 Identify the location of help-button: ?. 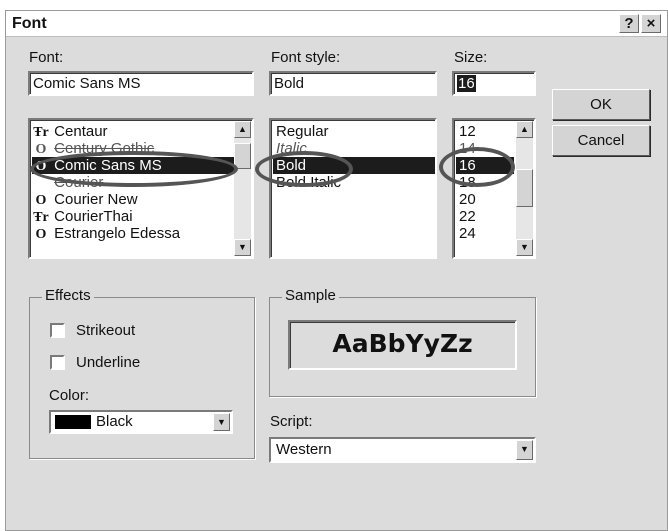
(629, 23).